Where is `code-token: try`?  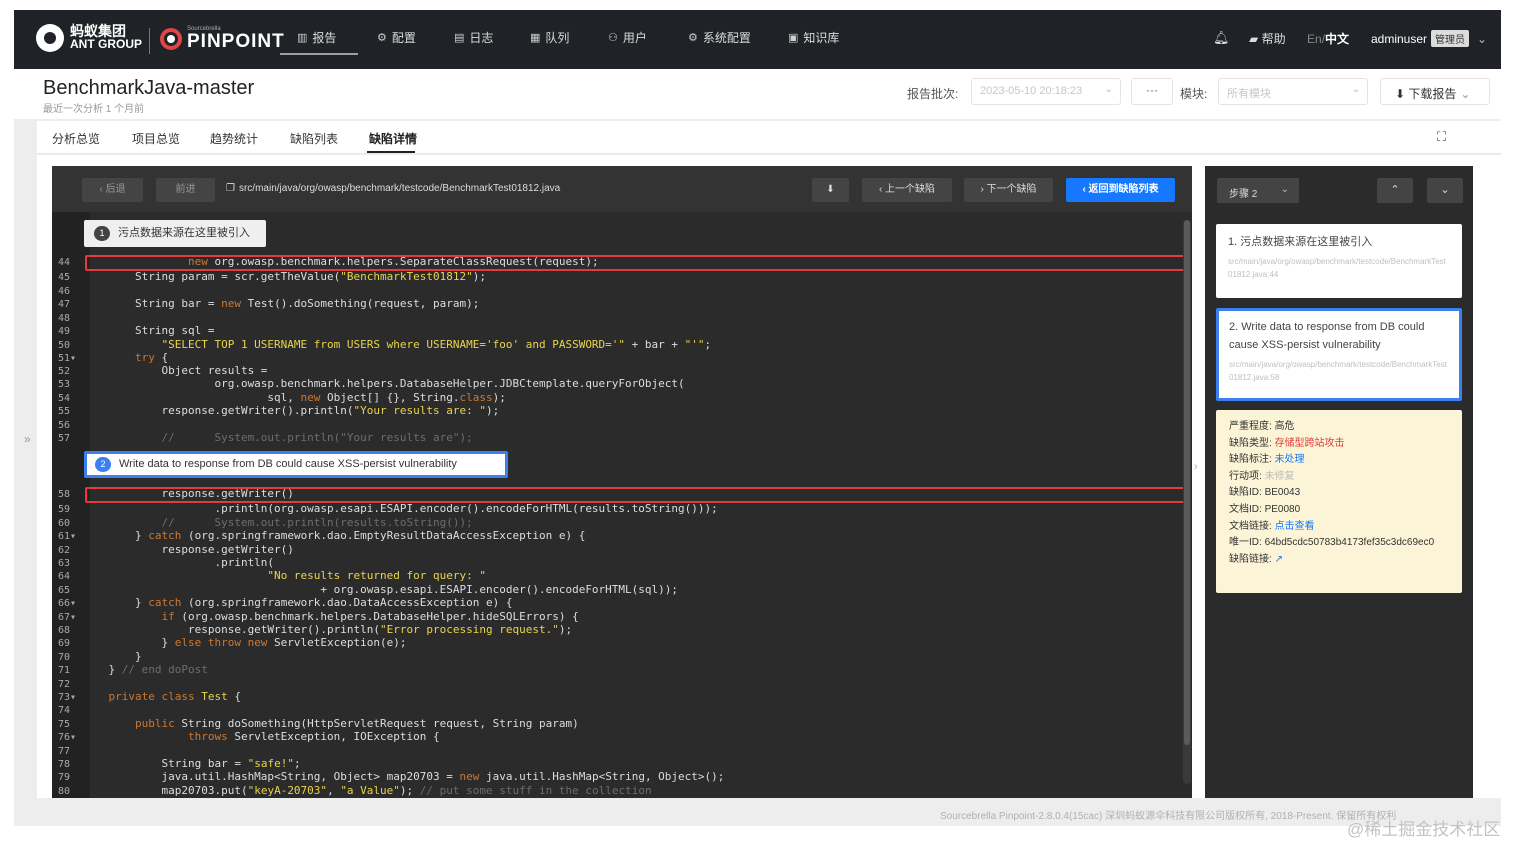 code-token: try is located at coordinates (118, 357).